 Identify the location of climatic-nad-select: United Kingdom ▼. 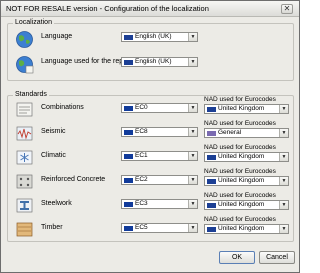
(246, 157).